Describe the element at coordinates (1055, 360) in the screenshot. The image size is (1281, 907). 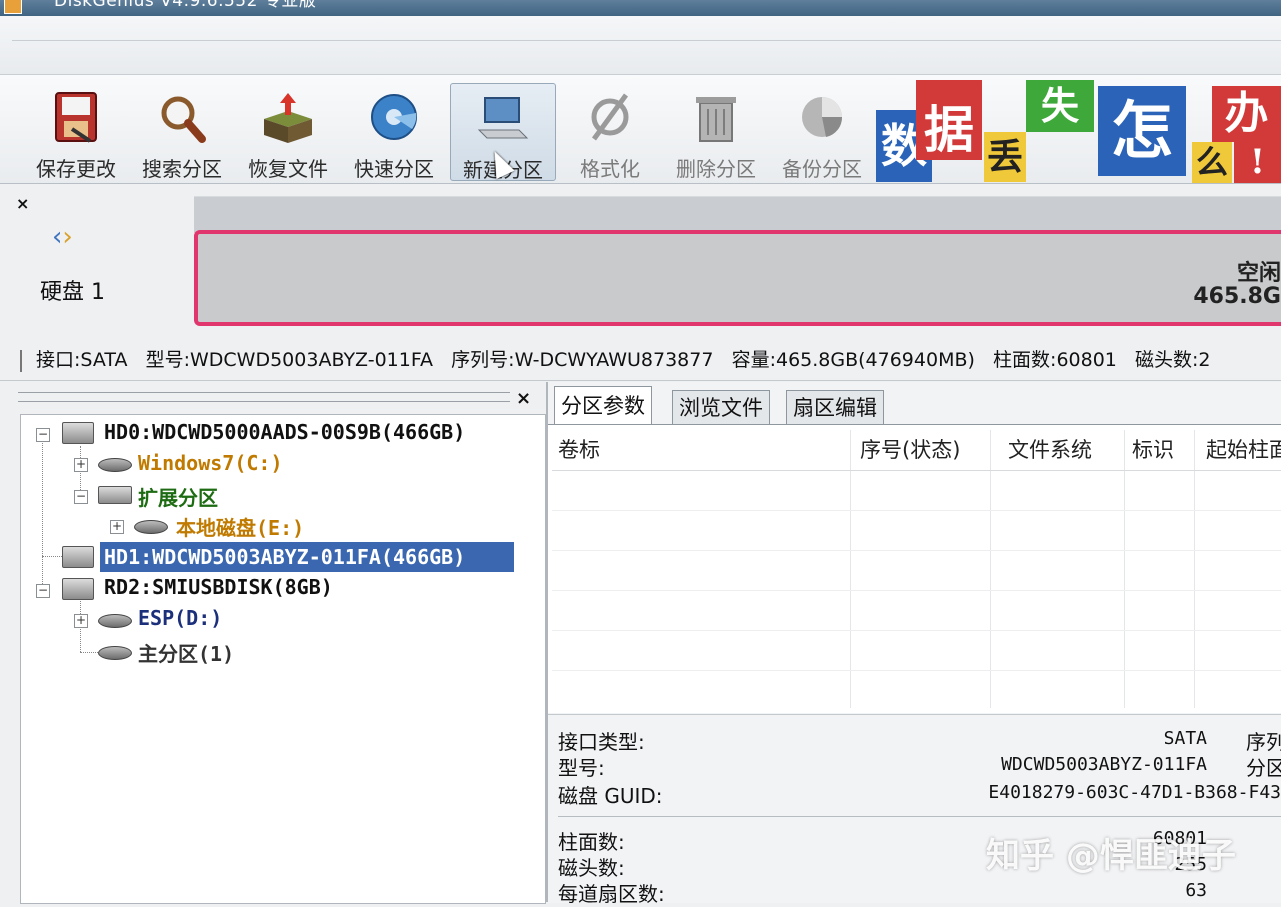
I see `disk-cylinders: 柱面数:60801` at that location.